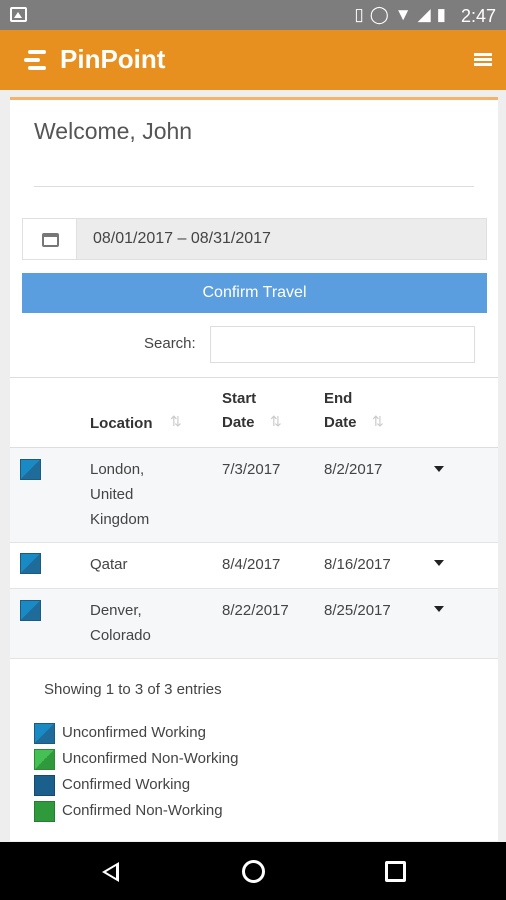  I want to click on unconfirmed-non-working-swatch-icon, so click(44, 759).